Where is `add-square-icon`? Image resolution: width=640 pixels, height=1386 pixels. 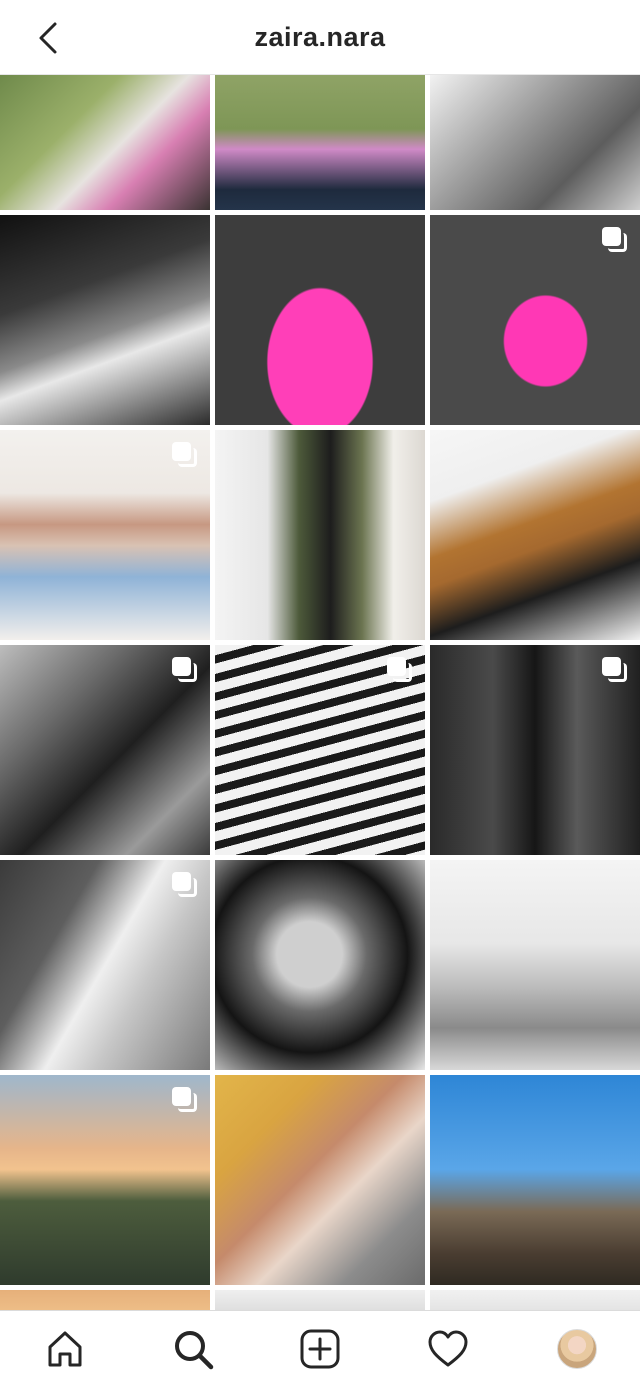 add-square-icon is located at coordinates (320, 1349).